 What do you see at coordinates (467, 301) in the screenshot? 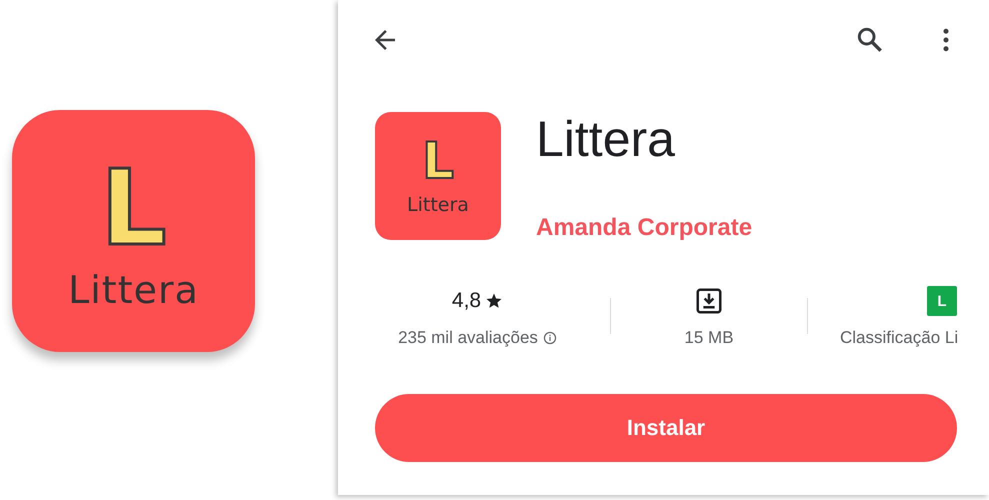
I see `rating-value: 4,8` at bounding box center [467, 301].